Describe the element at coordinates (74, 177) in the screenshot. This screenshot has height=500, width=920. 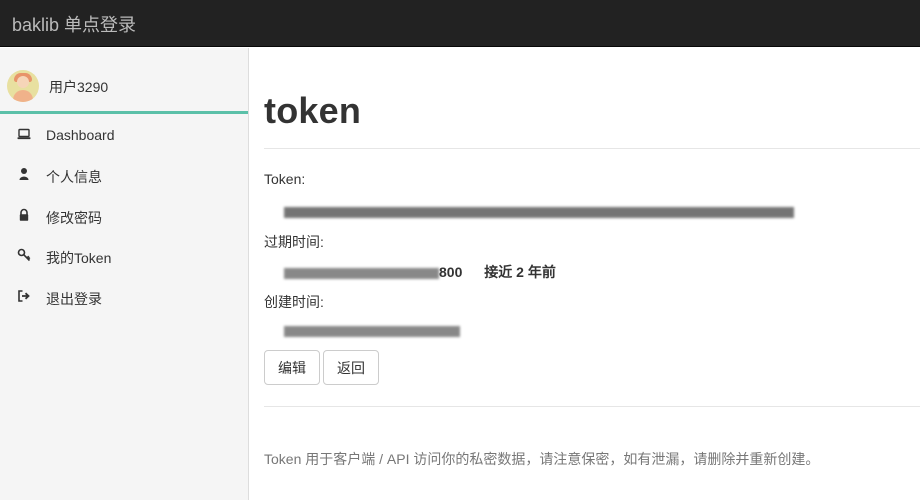
I see `sidebar-item-label: 个人信息` at that location.